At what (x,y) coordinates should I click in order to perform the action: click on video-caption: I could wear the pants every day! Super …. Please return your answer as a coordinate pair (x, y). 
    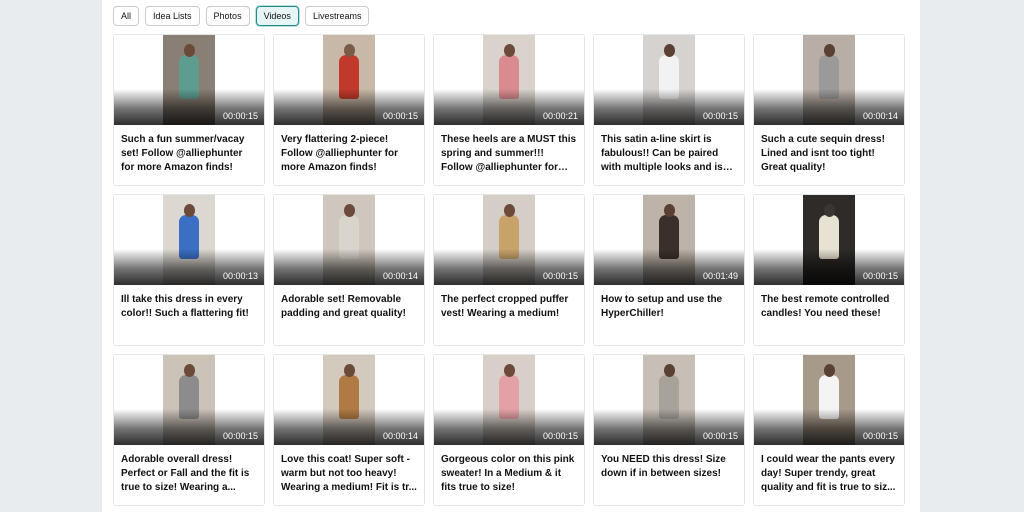
    Looking at the image, I should click on (829, 470).